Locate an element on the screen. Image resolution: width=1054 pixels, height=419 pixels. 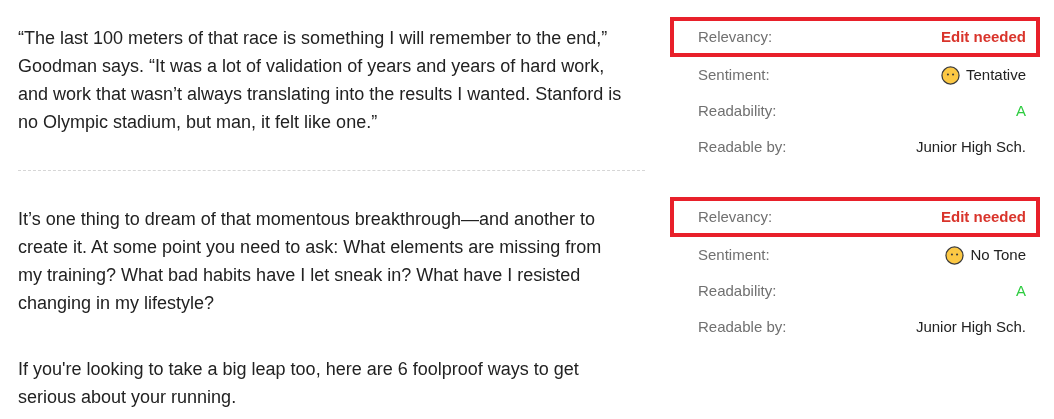
metric-value: Tentative is located at coordinates (995, 74).